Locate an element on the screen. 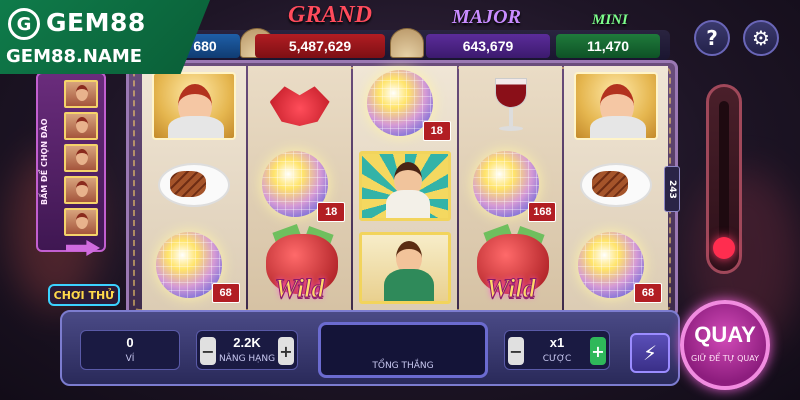  lips-icon is located at coordinates (299, 106).